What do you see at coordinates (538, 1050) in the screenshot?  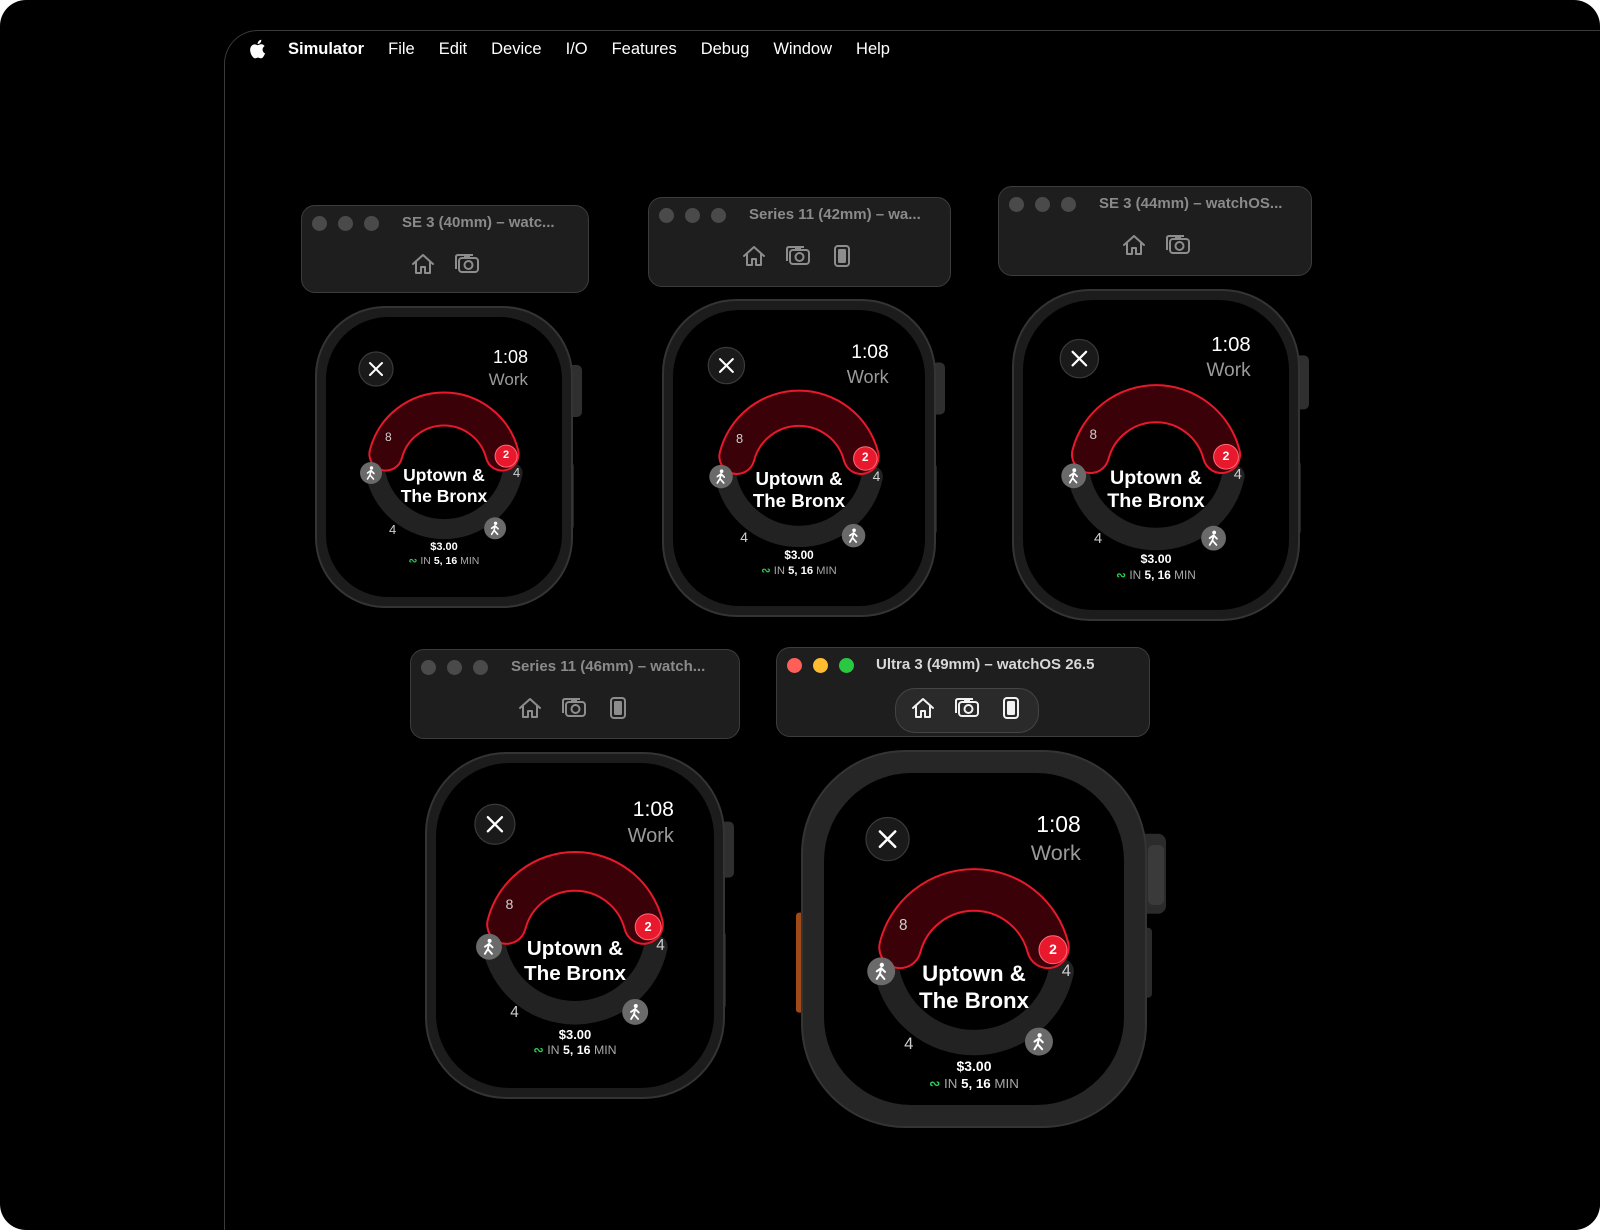 I see `live-signal-icon: ∾` at bounding box center [538, 1050].